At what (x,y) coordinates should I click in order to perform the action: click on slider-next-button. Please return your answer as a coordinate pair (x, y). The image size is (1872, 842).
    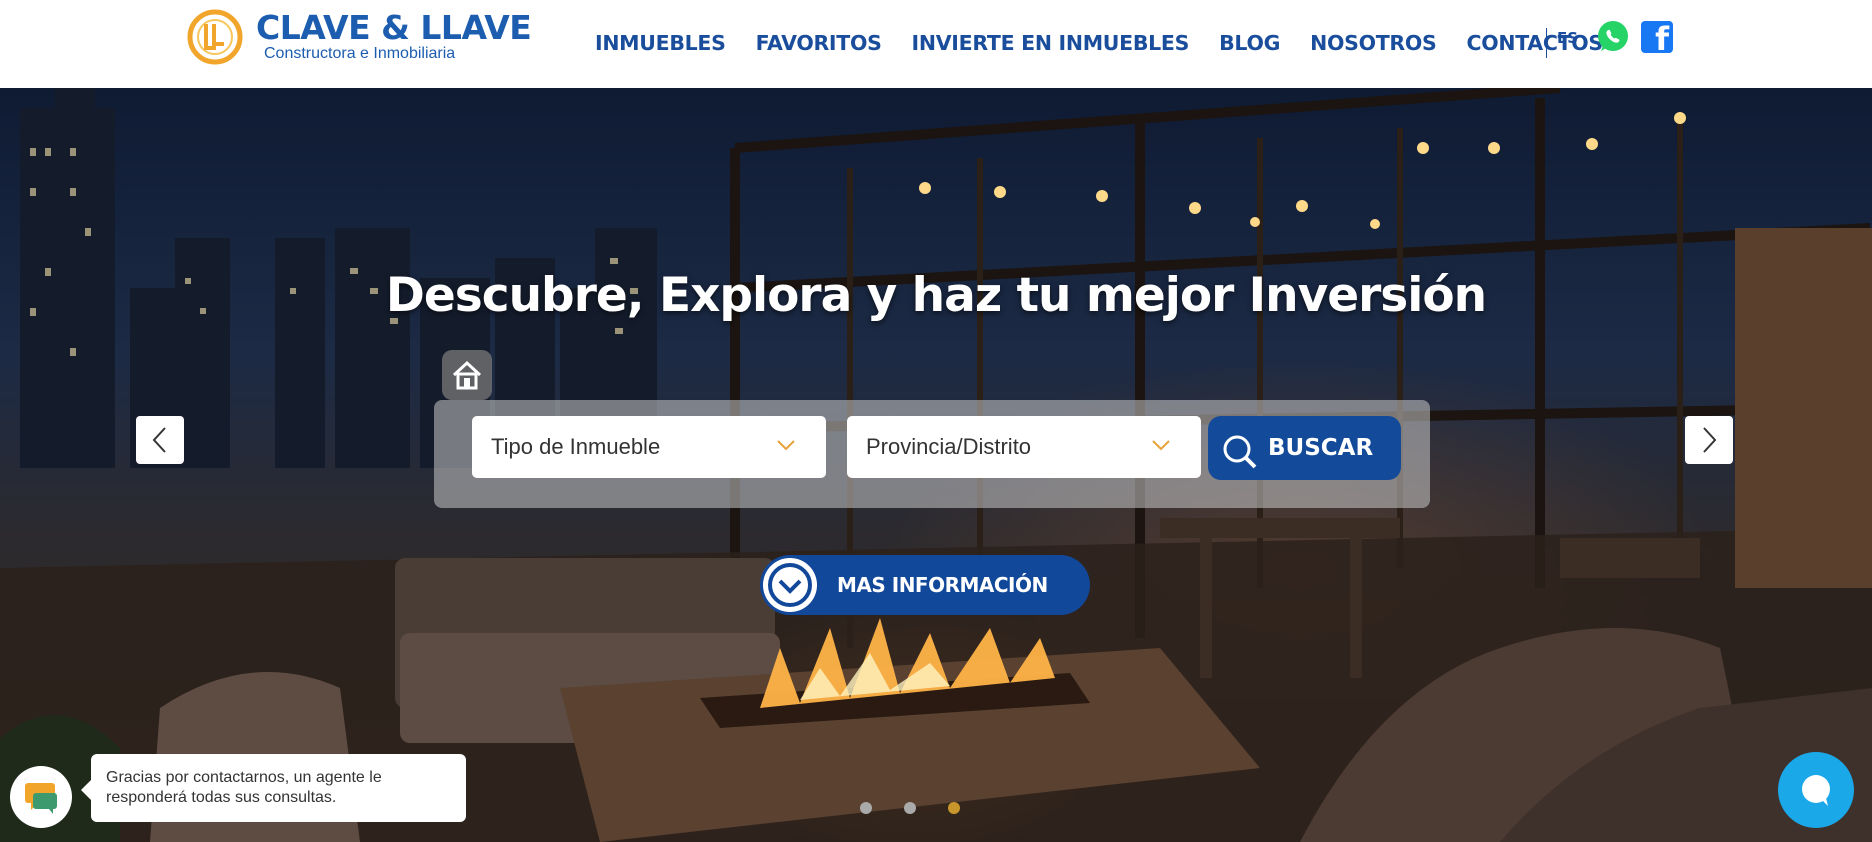
    Looking at the image, I should click on (1709, 440).